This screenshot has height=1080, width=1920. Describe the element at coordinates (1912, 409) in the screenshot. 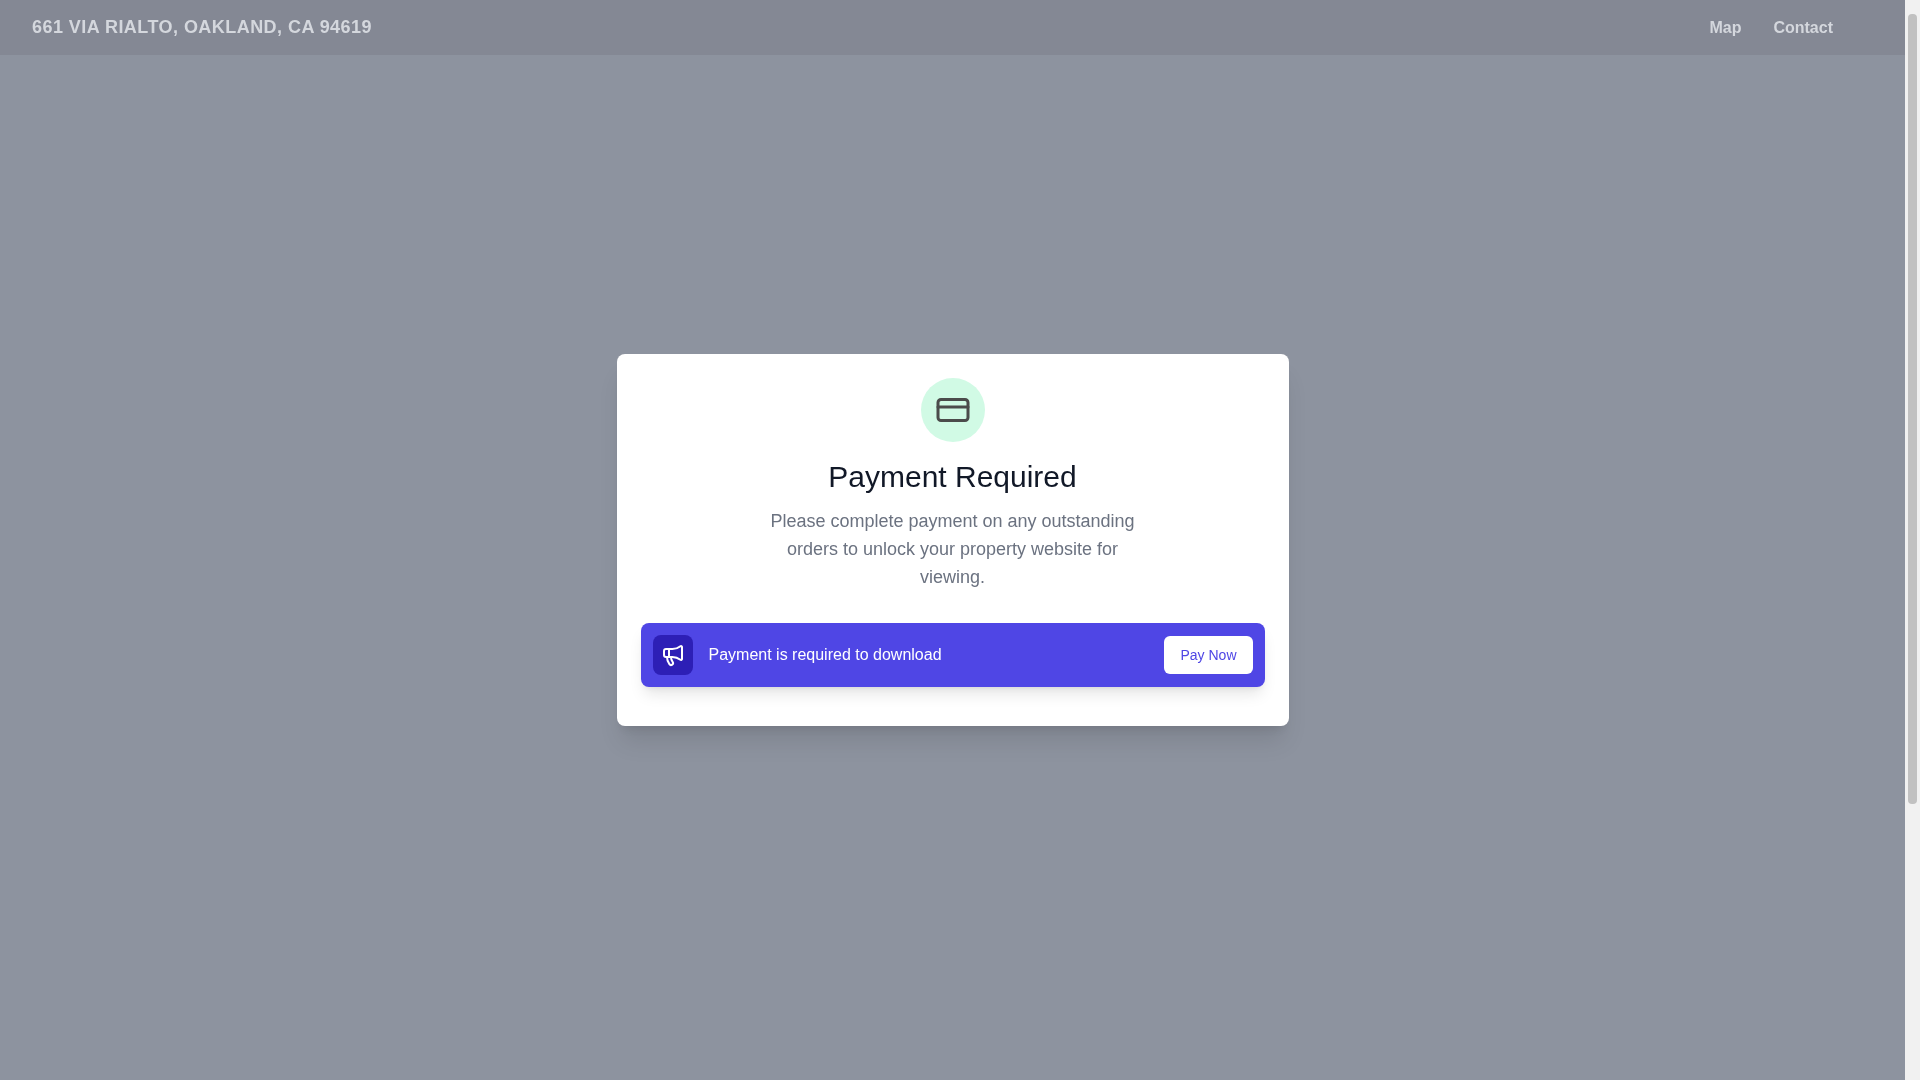

I see `scrollbar-thumb` at that location.